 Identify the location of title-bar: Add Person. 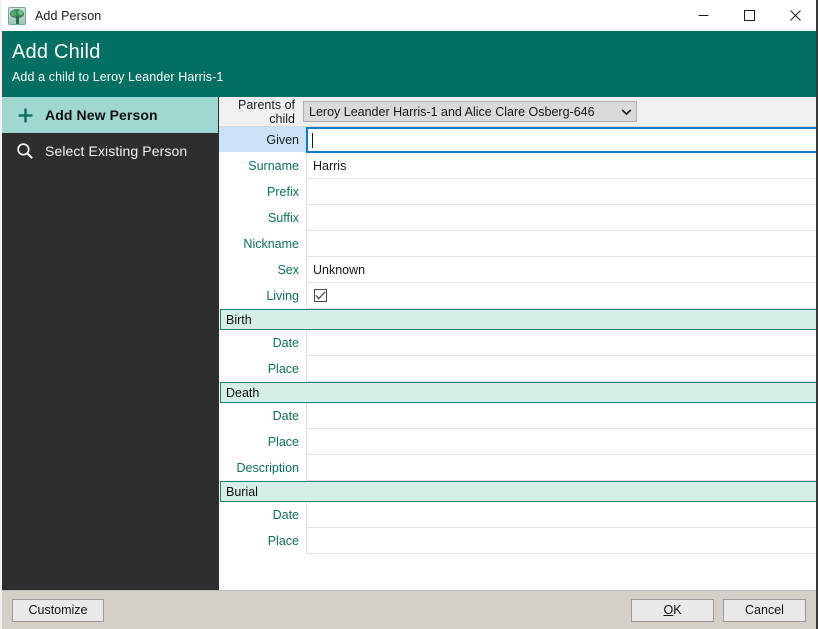
(409, 15).